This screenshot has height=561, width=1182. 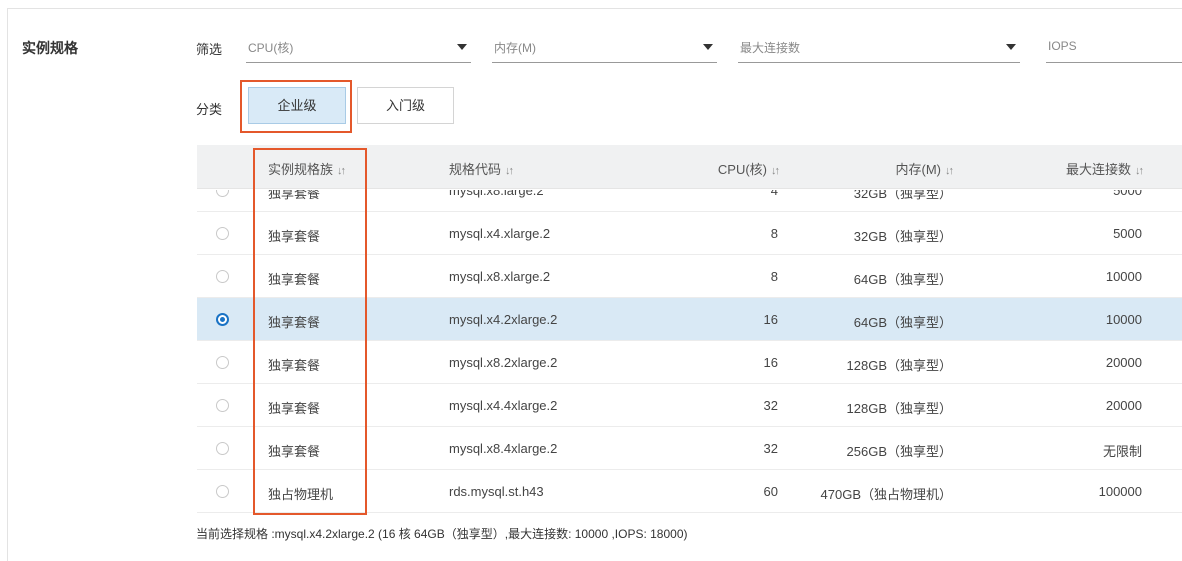 What do you see at coordinates (1114, 47) in the screenshot?
I see `iops-filter-select: IOPS` at bounding box center [1114, 47].